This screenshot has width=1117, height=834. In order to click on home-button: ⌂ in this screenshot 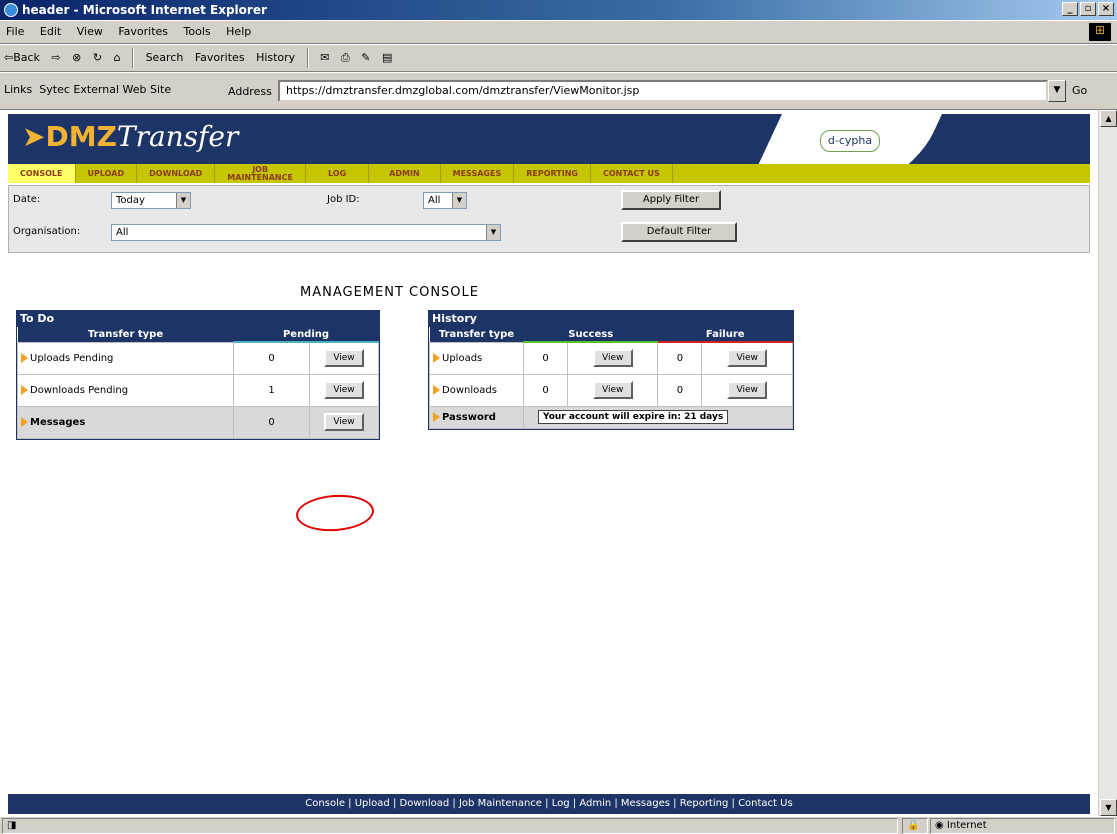, I will do `click(117, 58)`.